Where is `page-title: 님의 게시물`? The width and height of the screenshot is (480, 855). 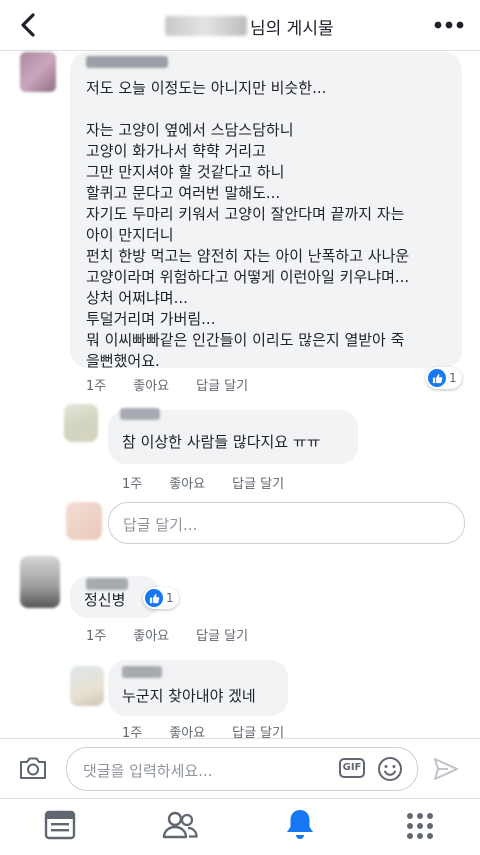 page-title: 님의 게시물 is located at coordinates (292, 29).